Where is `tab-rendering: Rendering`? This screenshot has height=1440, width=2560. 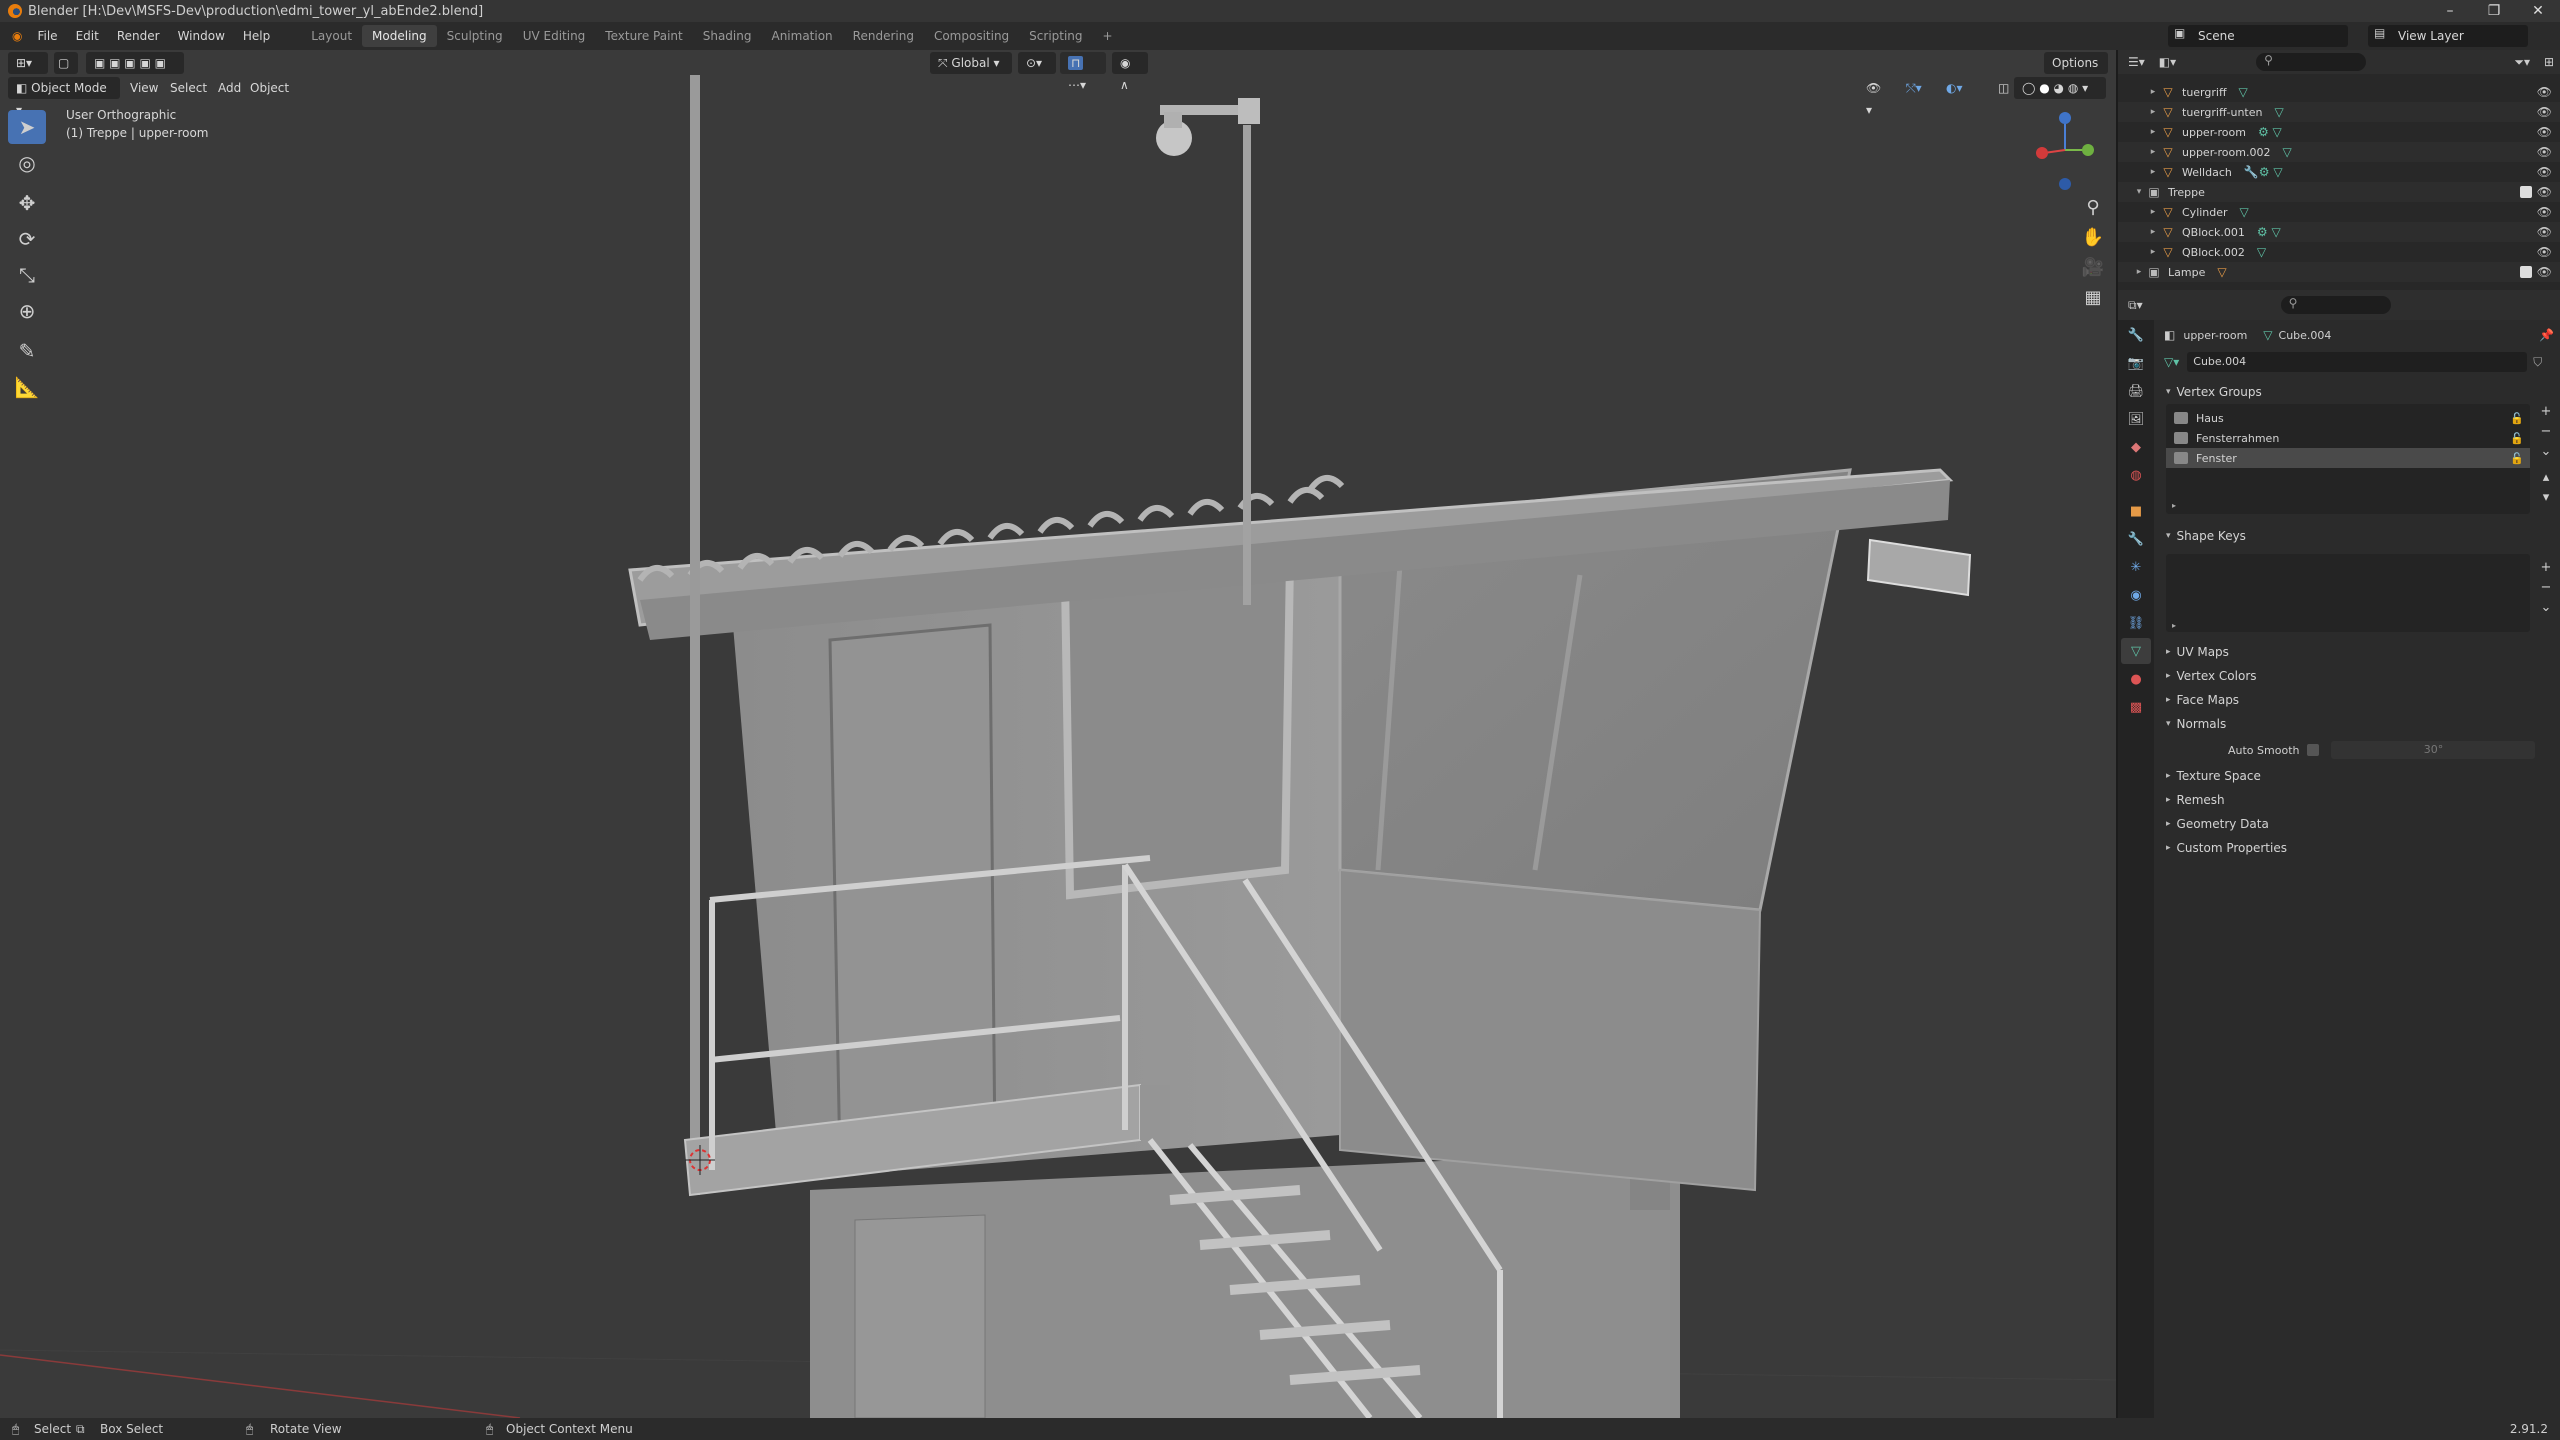 tab-rendering: Rendering is located at coordinates (883, 36).